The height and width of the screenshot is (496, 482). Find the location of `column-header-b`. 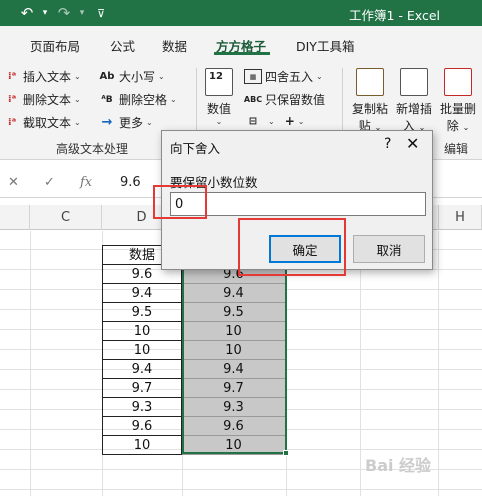

column-header-b is located at coordinates (15, 217).